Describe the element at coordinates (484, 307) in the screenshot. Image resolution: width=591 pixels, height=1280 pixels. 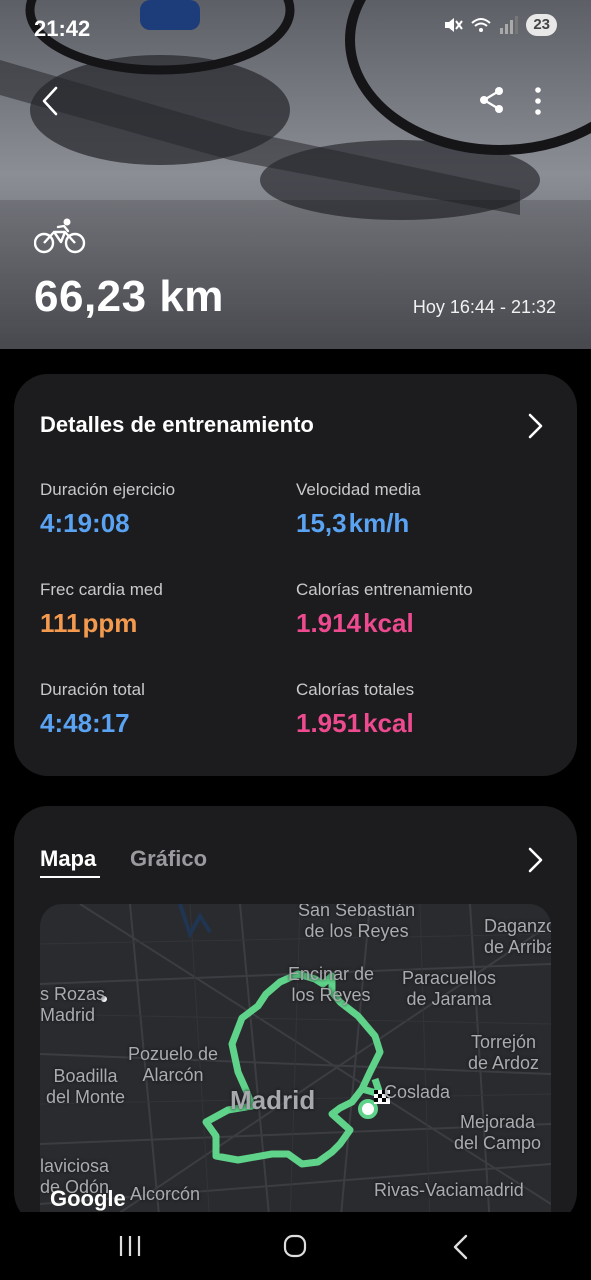
I see `time-range: Hoy 16:44 - 21:32` at that location.